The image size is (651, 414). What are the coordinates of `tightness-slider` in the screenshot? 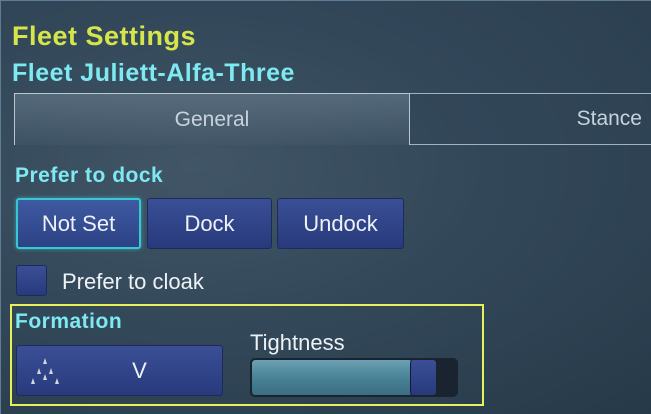 It's located at (354, 377).